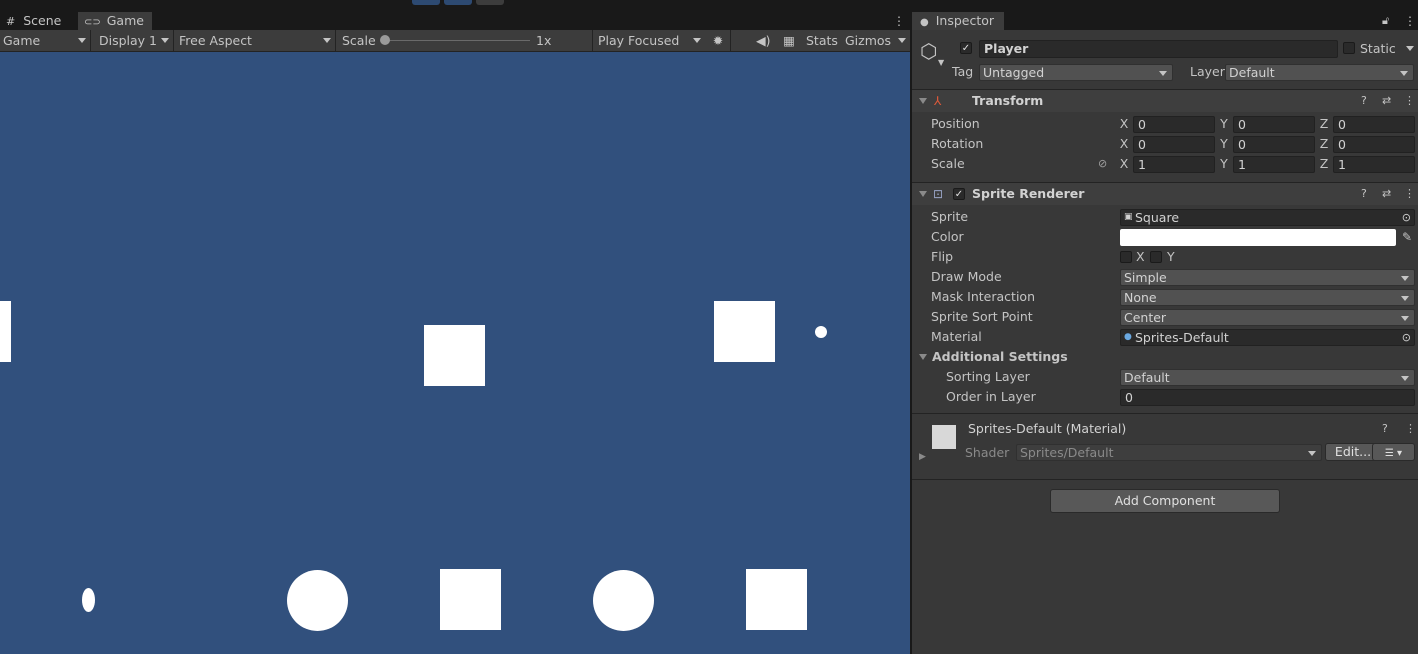 Image resolution: width=1418 pixels, height=654 pixels. Describe the element at coordinates (763, 40) in the screenshot. I see `audio-icon: ◀)` at that location.